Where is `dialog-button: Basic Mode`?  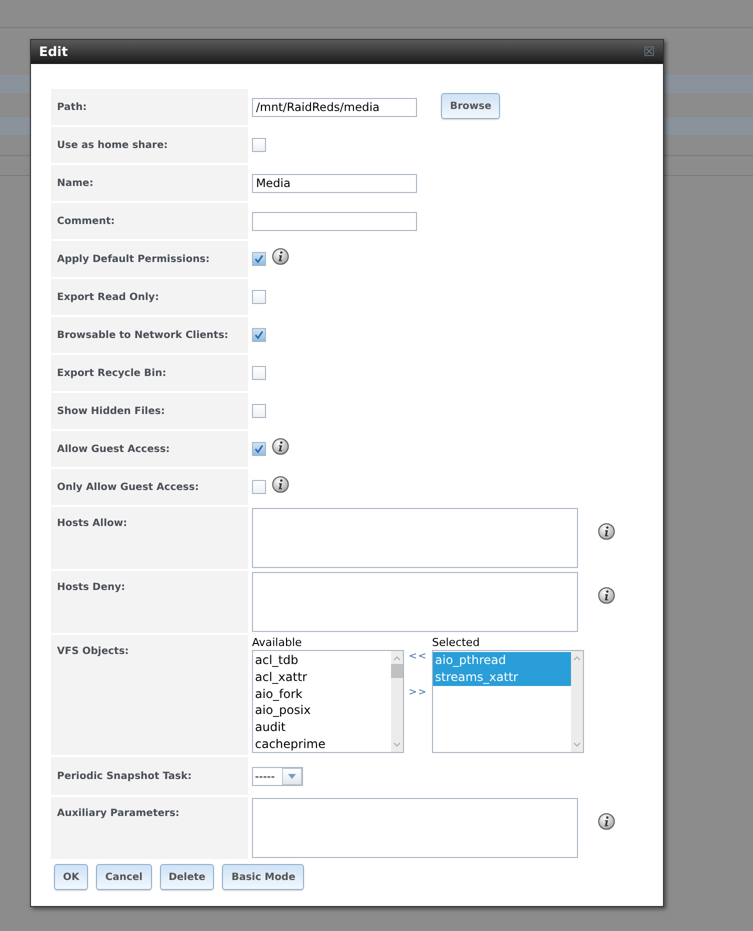 dialog-button: Basic Mode is located at coordinates (263, 877).